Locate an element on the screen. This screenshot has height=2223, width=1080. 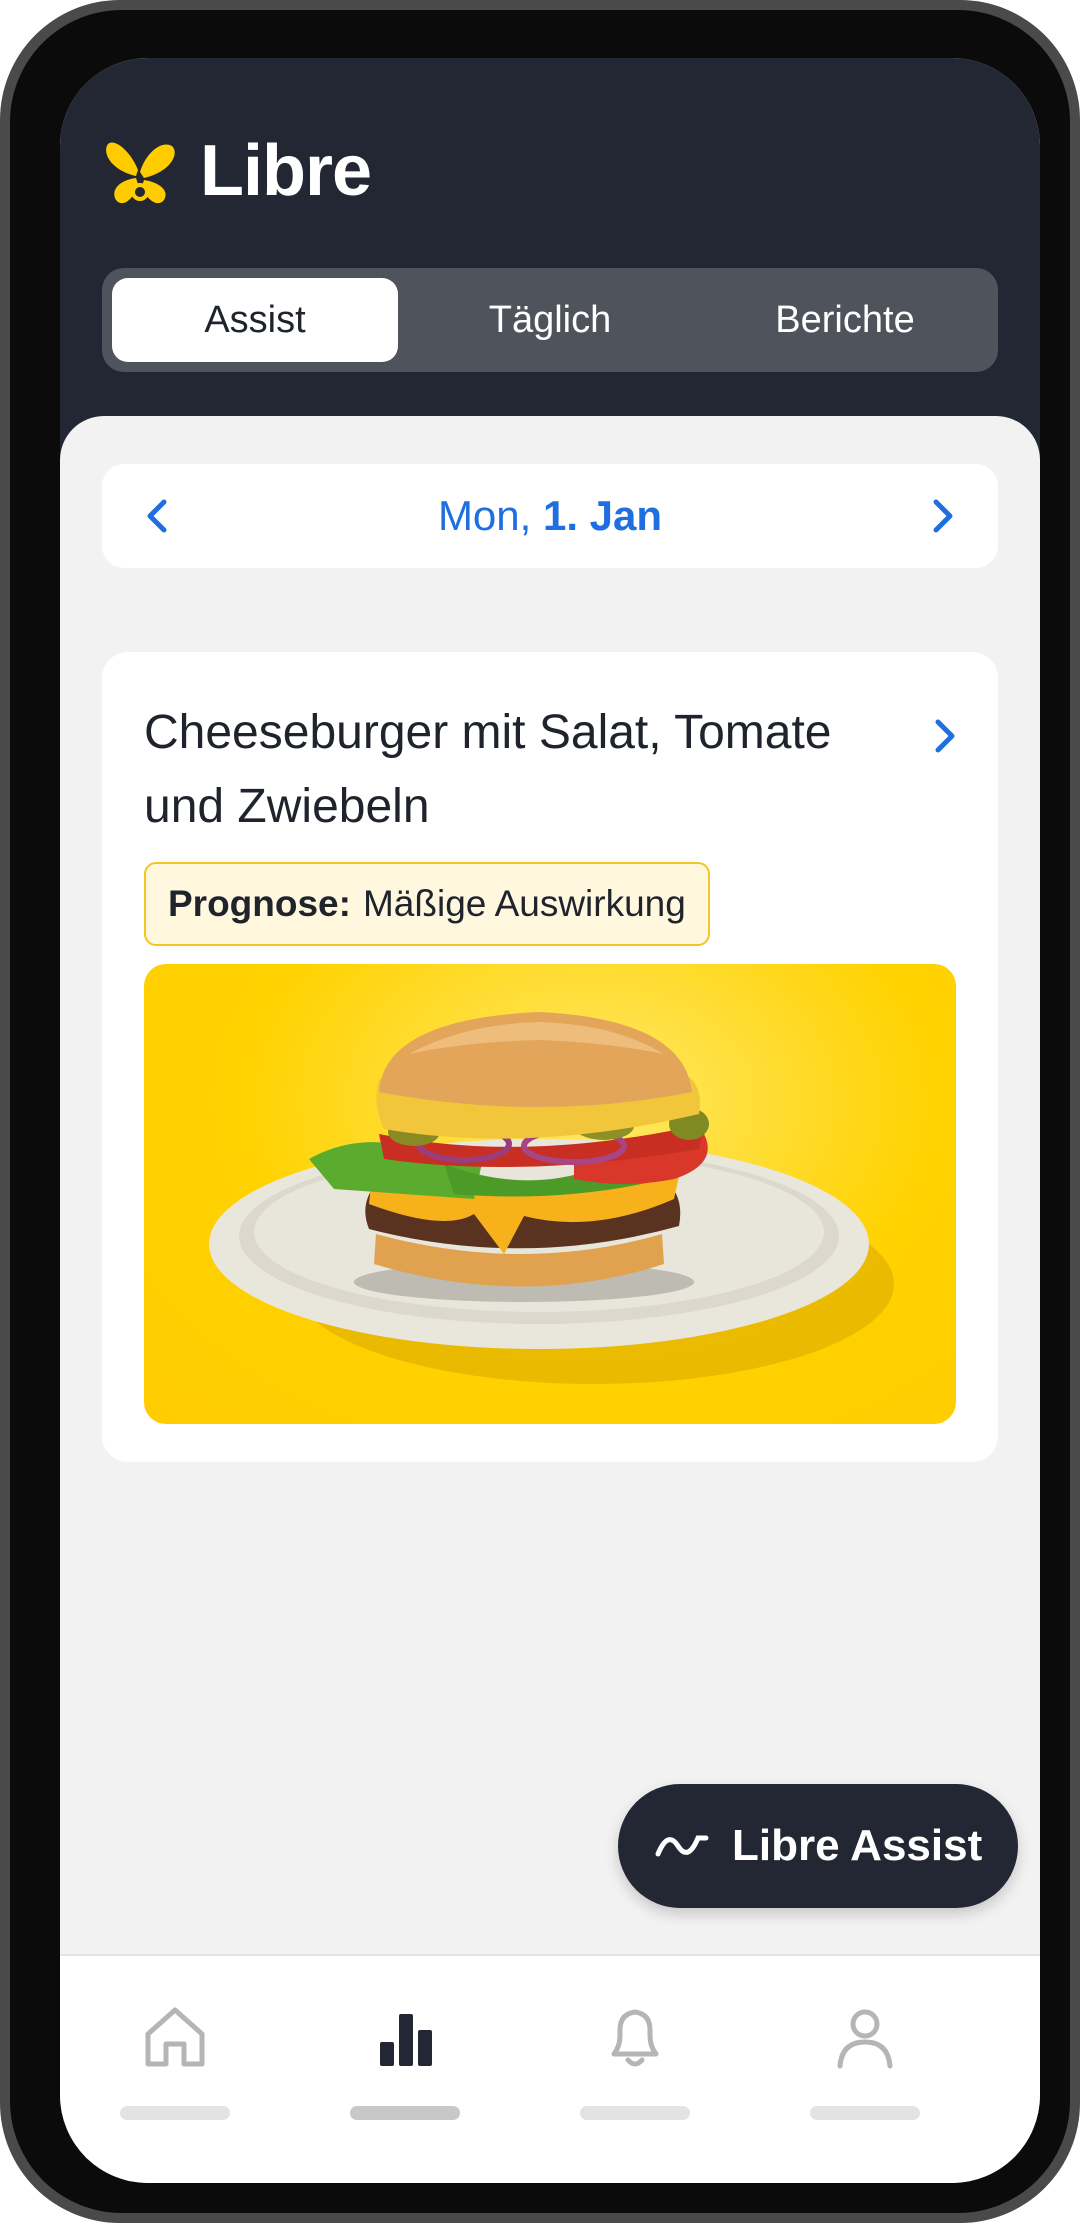
tab-taeglich: Täglich is located at coordinates (550, 320).